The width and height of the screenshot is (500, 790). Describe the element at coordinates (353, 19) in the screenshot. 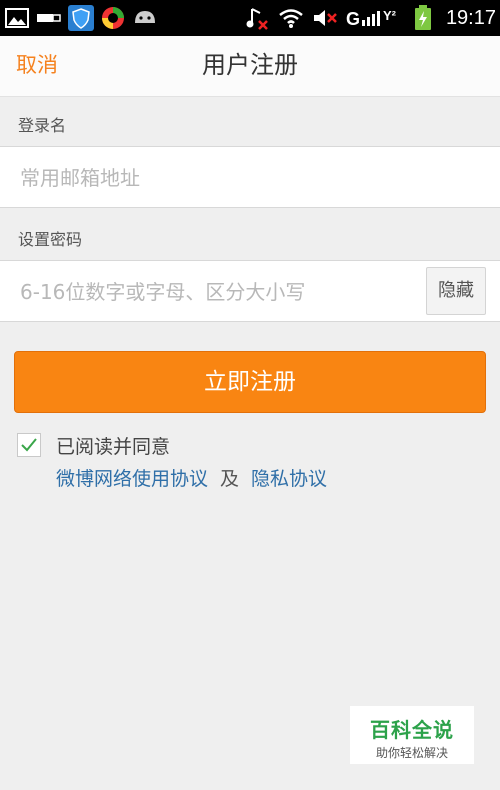

I see `svg-text: G` at that location.